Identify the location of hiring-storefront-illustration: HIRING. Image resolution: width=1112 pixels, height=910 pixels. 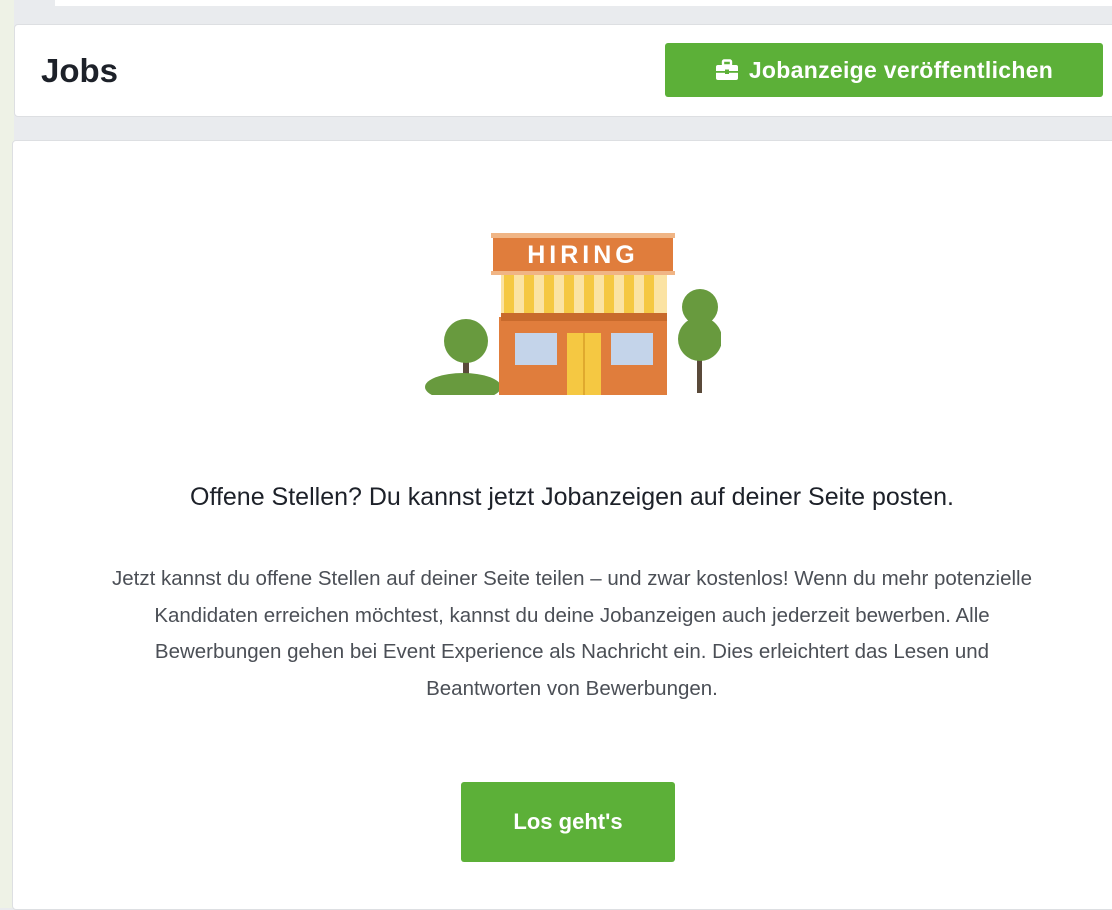
(571, 315).